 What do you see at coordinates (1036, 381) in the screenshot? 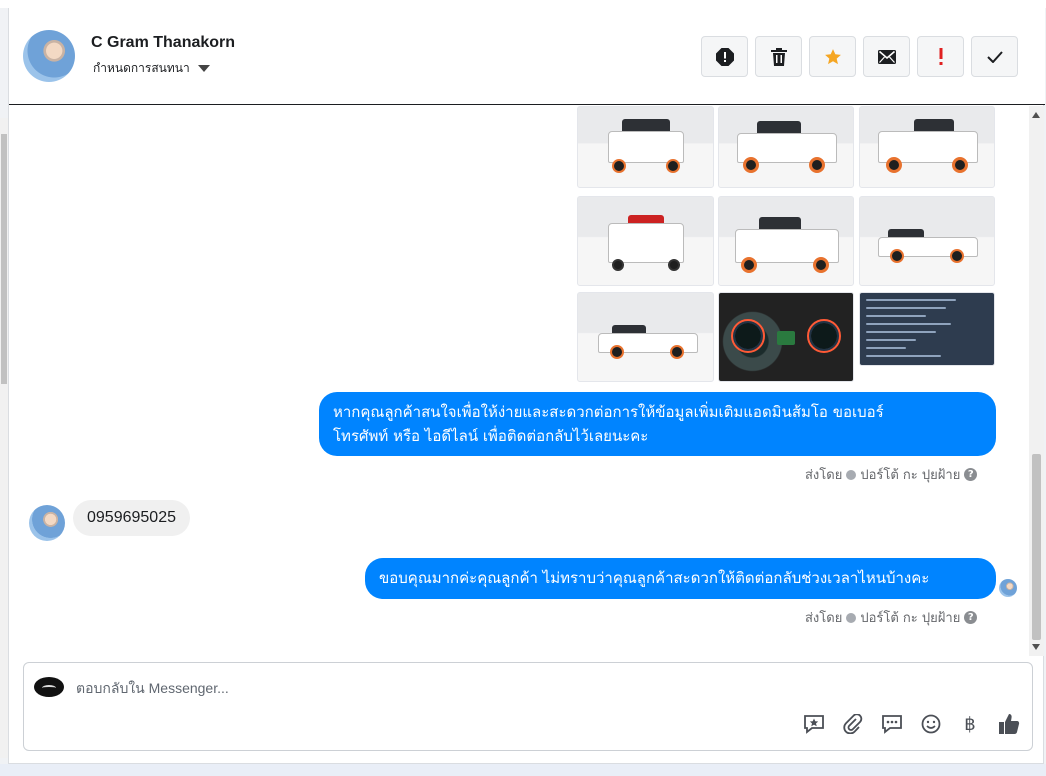
I see `messages-scrollbar` at bounding box center [1036, 381].